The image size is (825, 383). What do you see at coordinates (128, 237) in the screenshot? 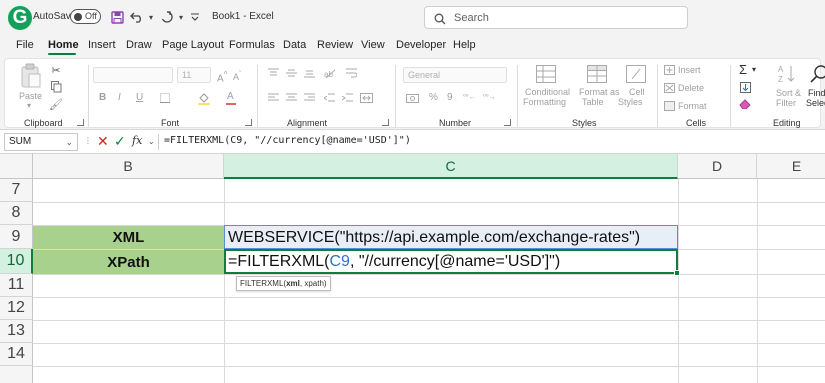
I see `cell-b9: XML` at bounding box center [128, 237].